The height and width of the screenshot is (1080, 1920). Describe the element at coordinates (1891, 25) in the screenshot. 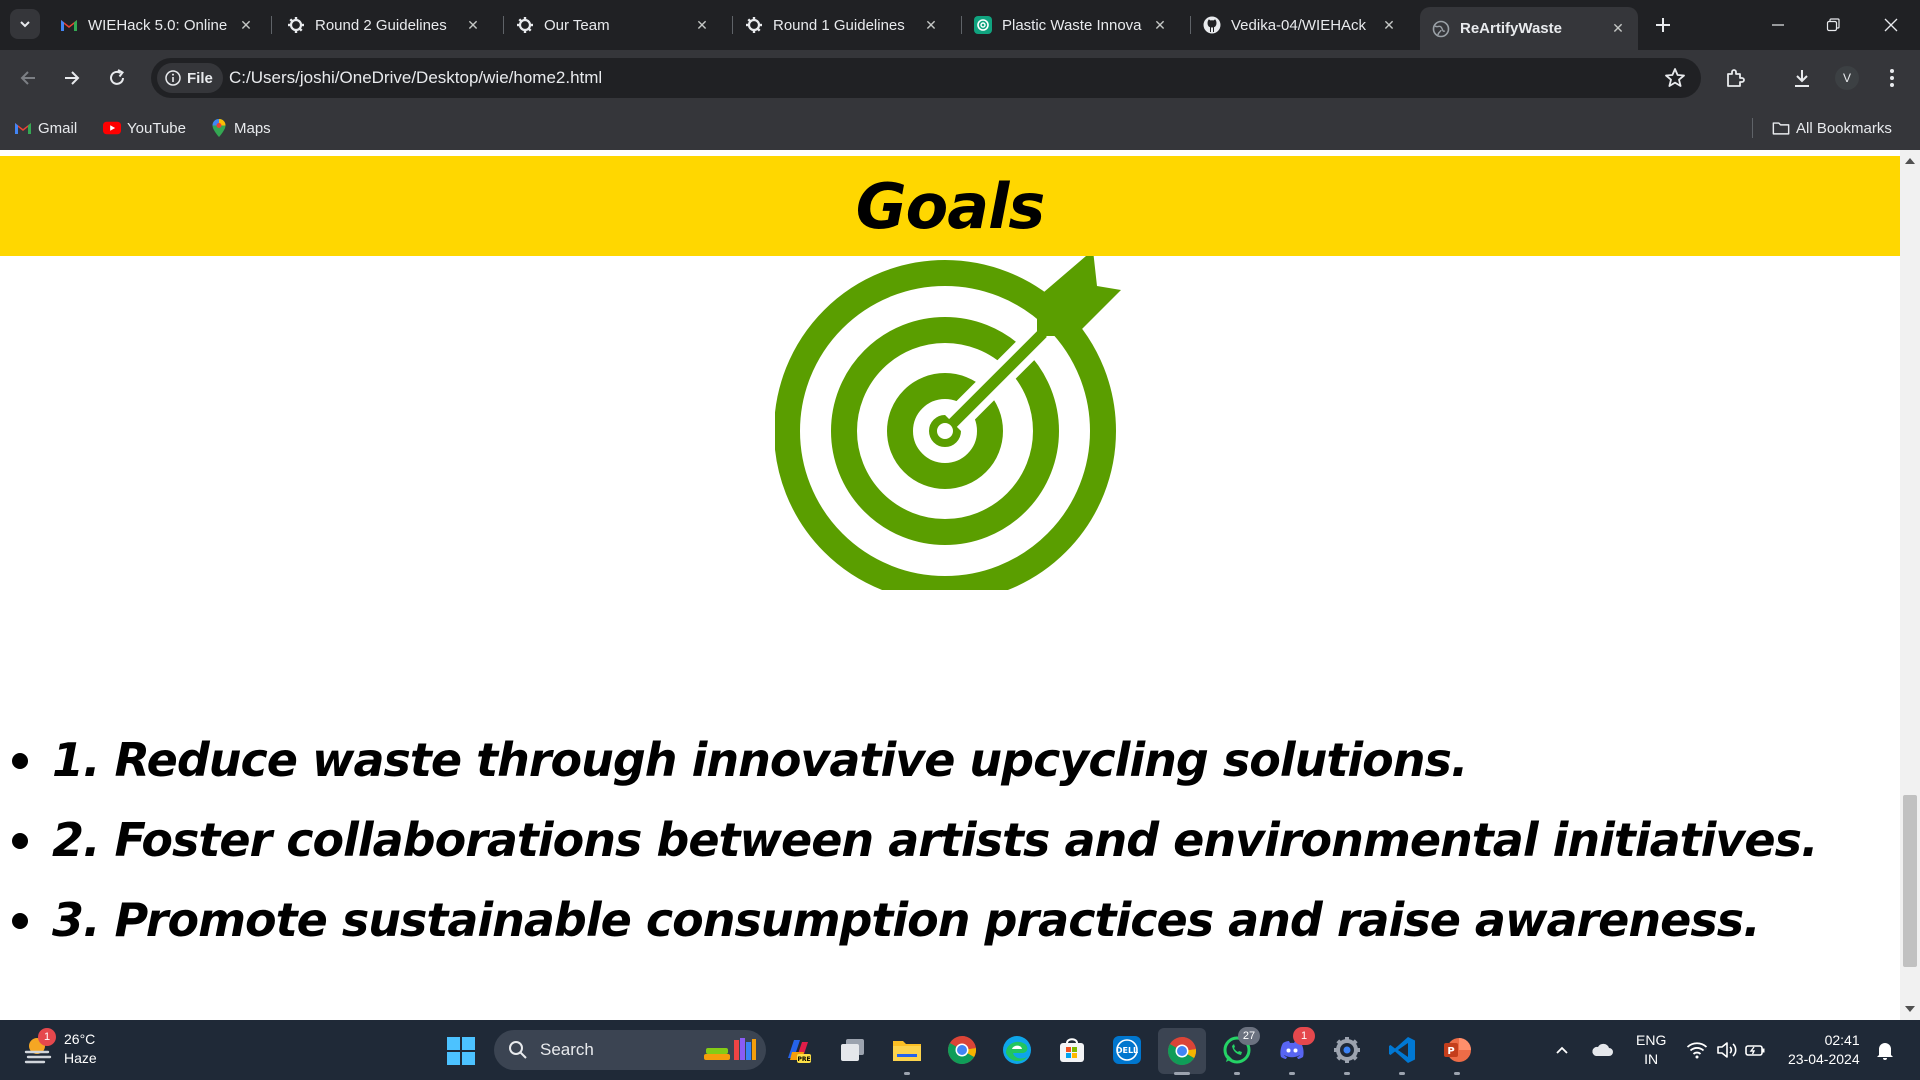

I see `close-window-button` at that location.